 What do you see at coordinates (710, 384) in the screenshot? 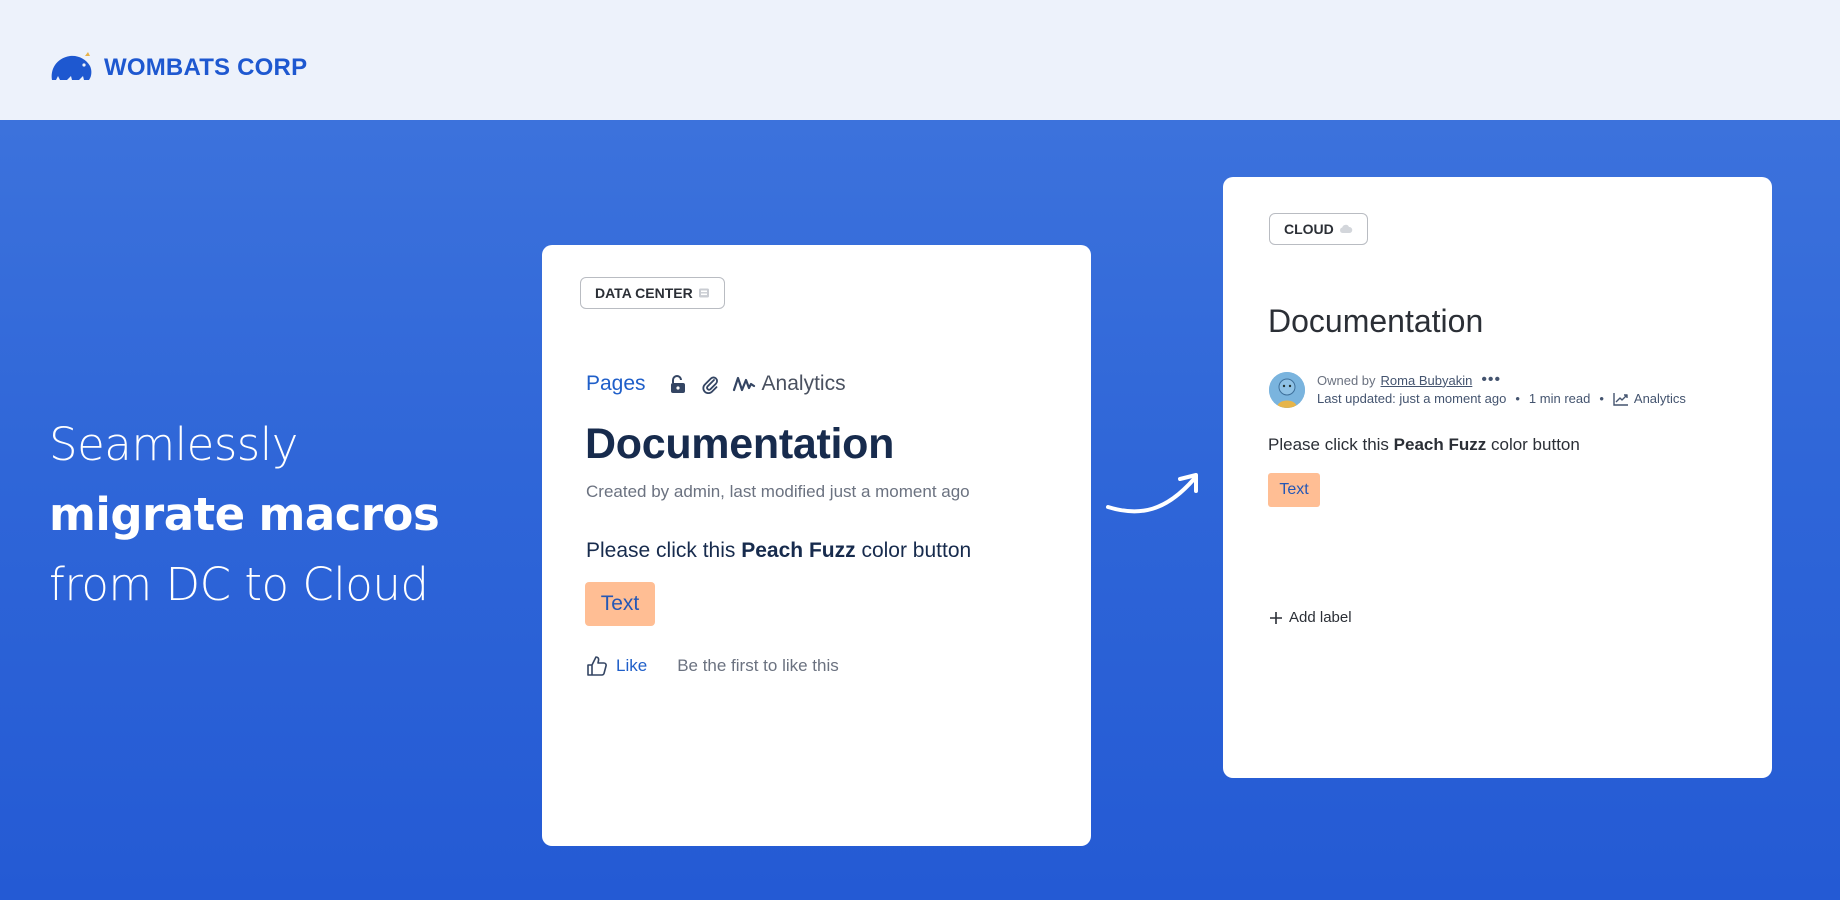
I see `attachment-icon` at bounding box center [710, 384].